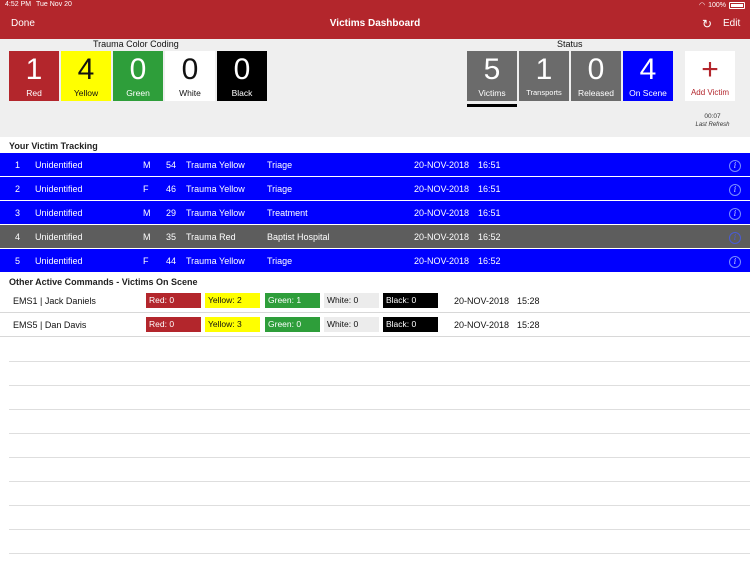  What do you see at coordinates (298, 237) in the screenshot?
I see `victim-location: Baptist Hospital` at bounding box center [298, 237].